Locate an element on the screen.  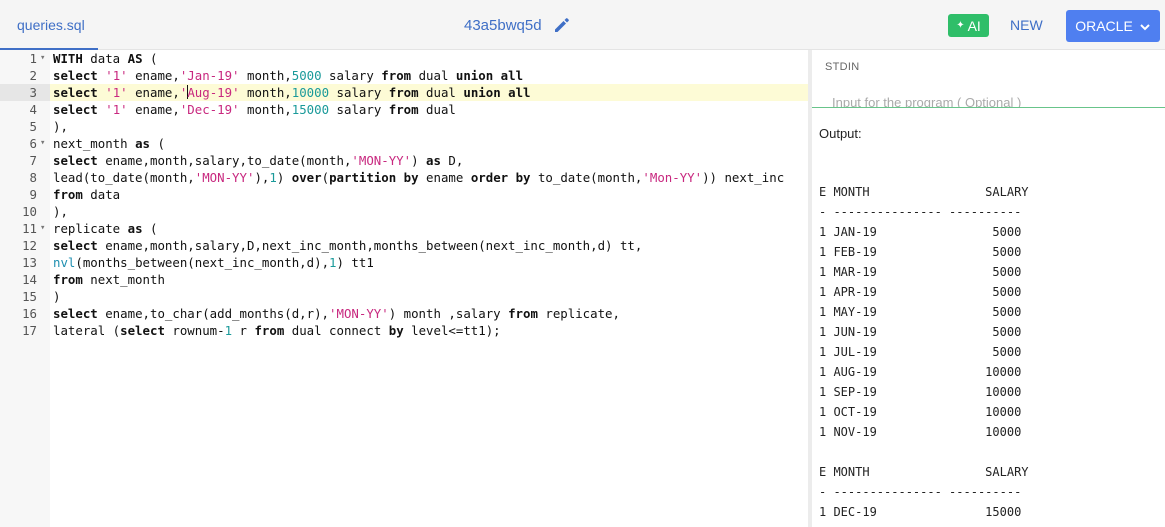
code-token: ), is located at coordinates (262, 177).